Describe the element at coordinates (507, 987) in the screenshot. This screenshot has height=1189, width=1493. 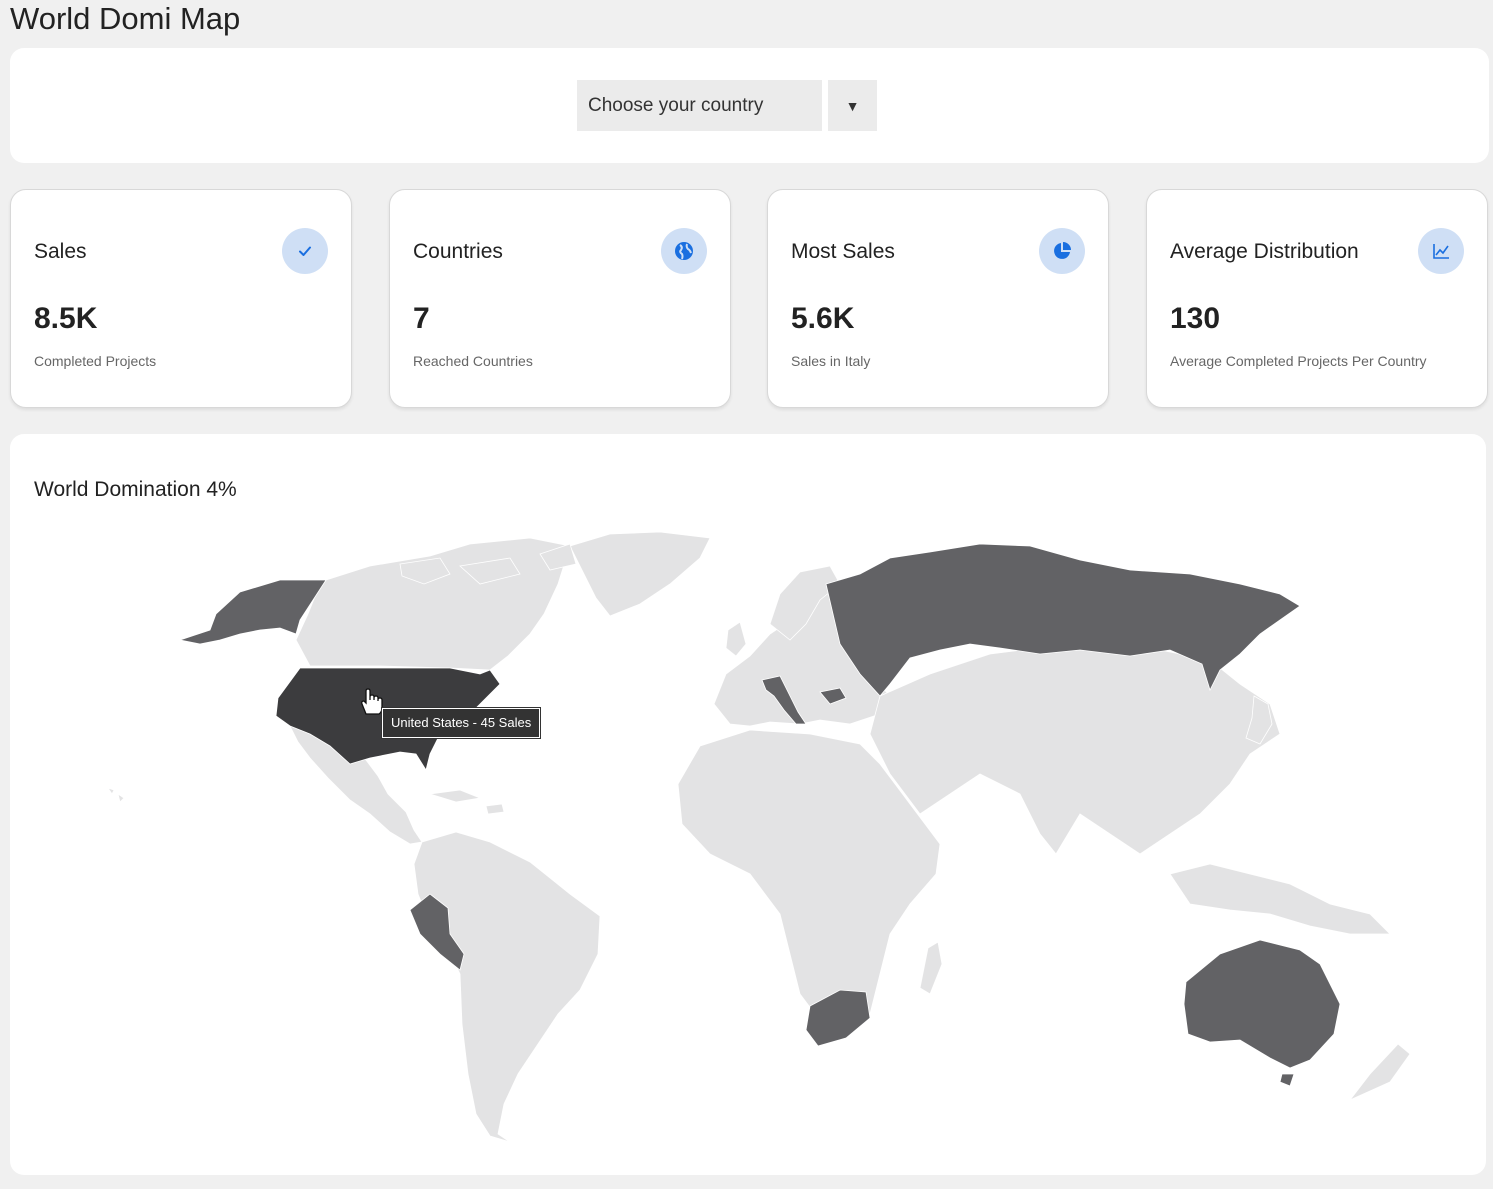
I see `south-america` at that location.